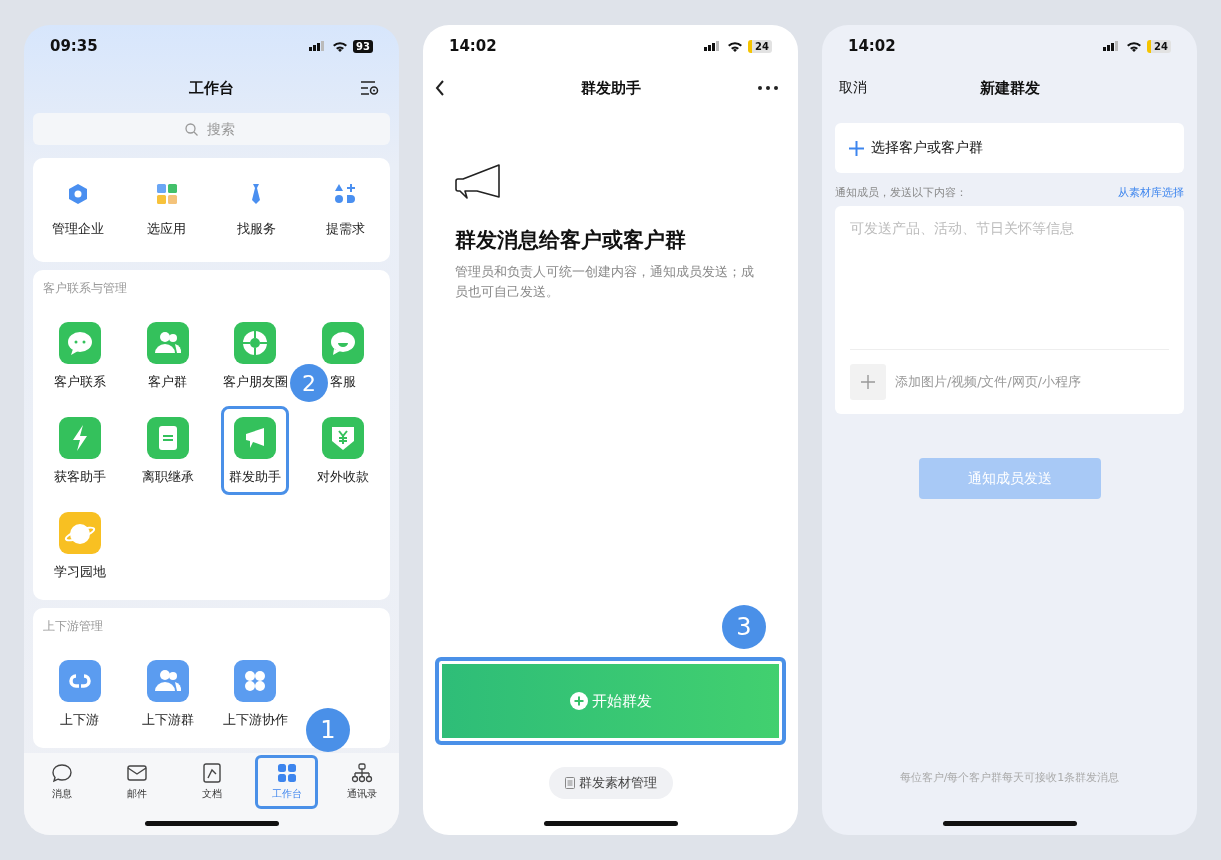 This screenshot has height=860, width=1221. What do you see at coordinates (345, 194) in the screenshot?
I see `shapes-icon` at bounding box center [345, 194].